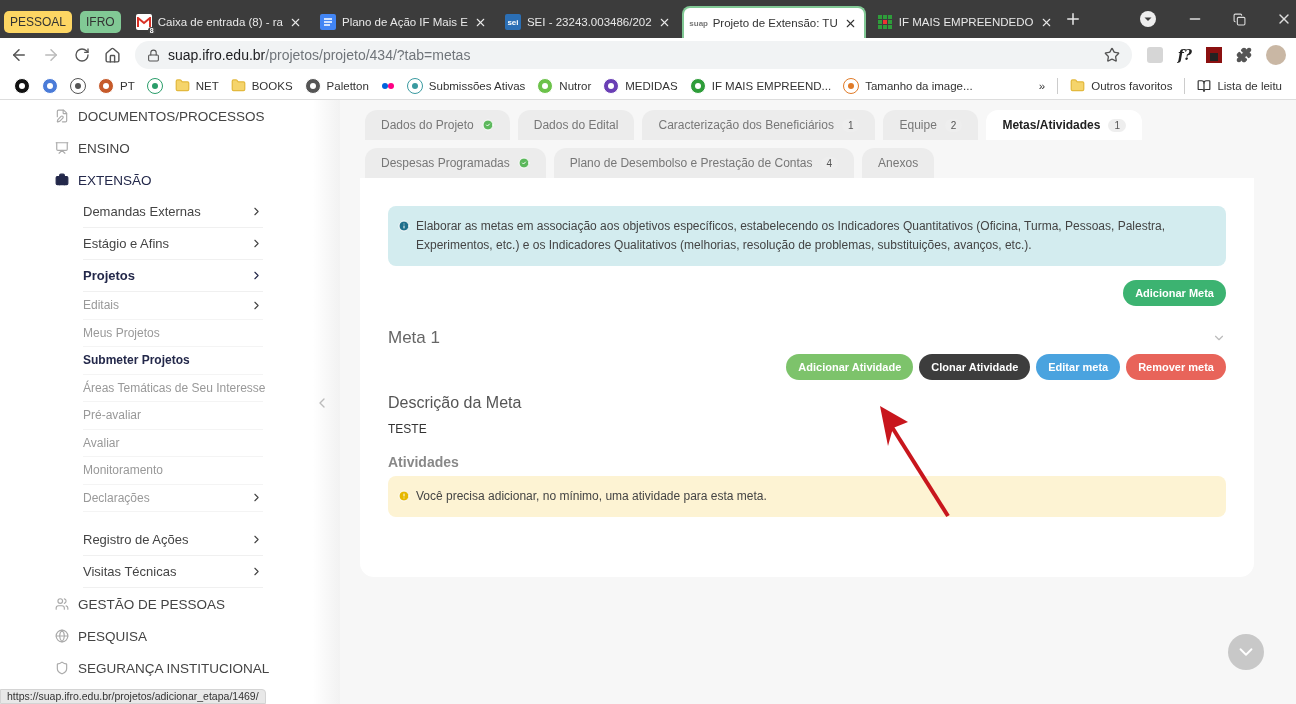 This screenshot has height=704, width=1296. Describe the element at coordinates (466, 85) in the screenshot. I see `bookmark-item: Submissões Ativas` at that location.